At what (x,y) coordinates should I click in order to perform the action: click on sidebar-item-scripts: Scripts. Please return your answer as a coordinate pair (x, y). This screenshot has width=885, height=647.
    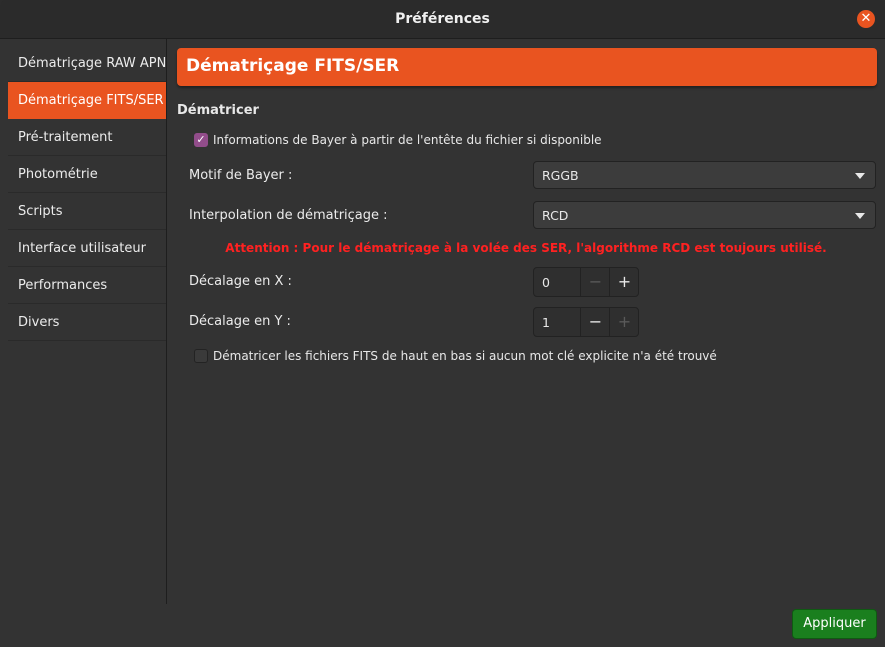
    Looking at the image, I should click on (87, 211).